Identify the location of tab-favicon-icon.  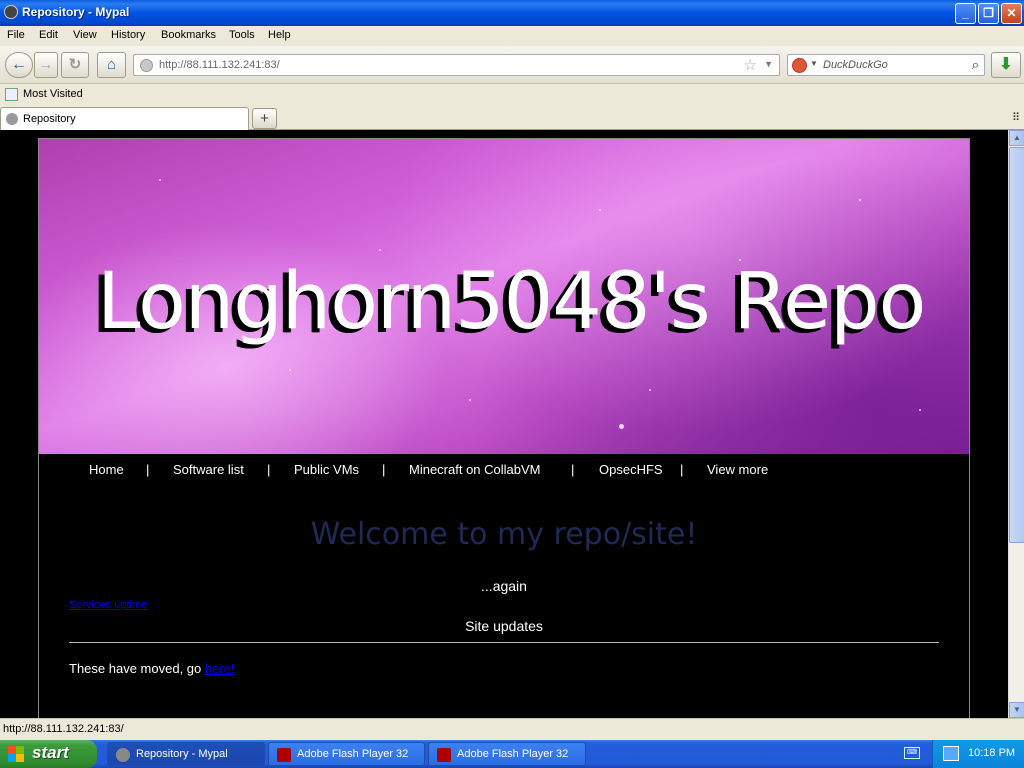
(12, 119).